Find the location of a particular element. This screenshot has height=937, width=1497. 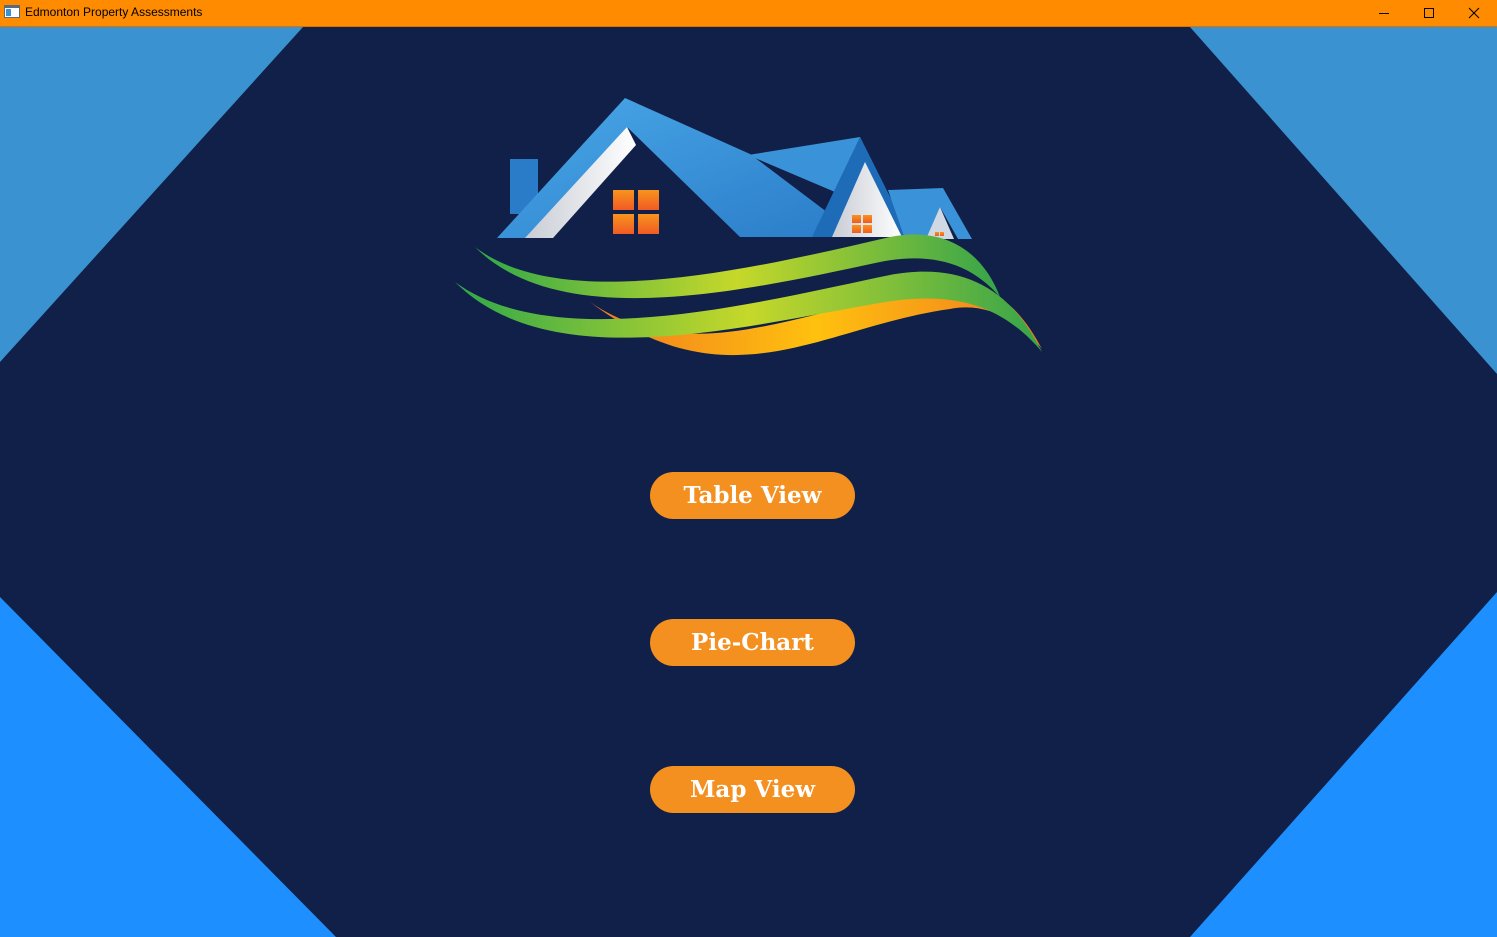

corner-top-right is located at coordinates (1343, 200).